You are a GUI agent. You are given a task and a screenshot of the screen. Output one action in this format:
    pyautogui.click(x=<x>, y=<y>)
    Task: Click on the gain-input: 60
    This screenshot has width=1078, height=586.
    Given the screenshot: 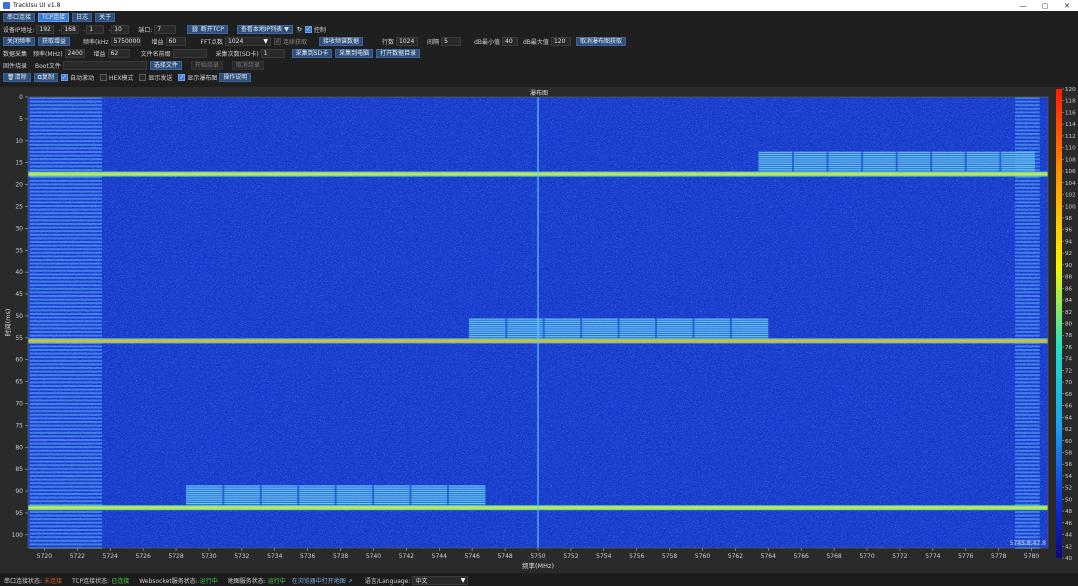 What is the action you would take?
    pyautogui.click(x=175, y=41)
    